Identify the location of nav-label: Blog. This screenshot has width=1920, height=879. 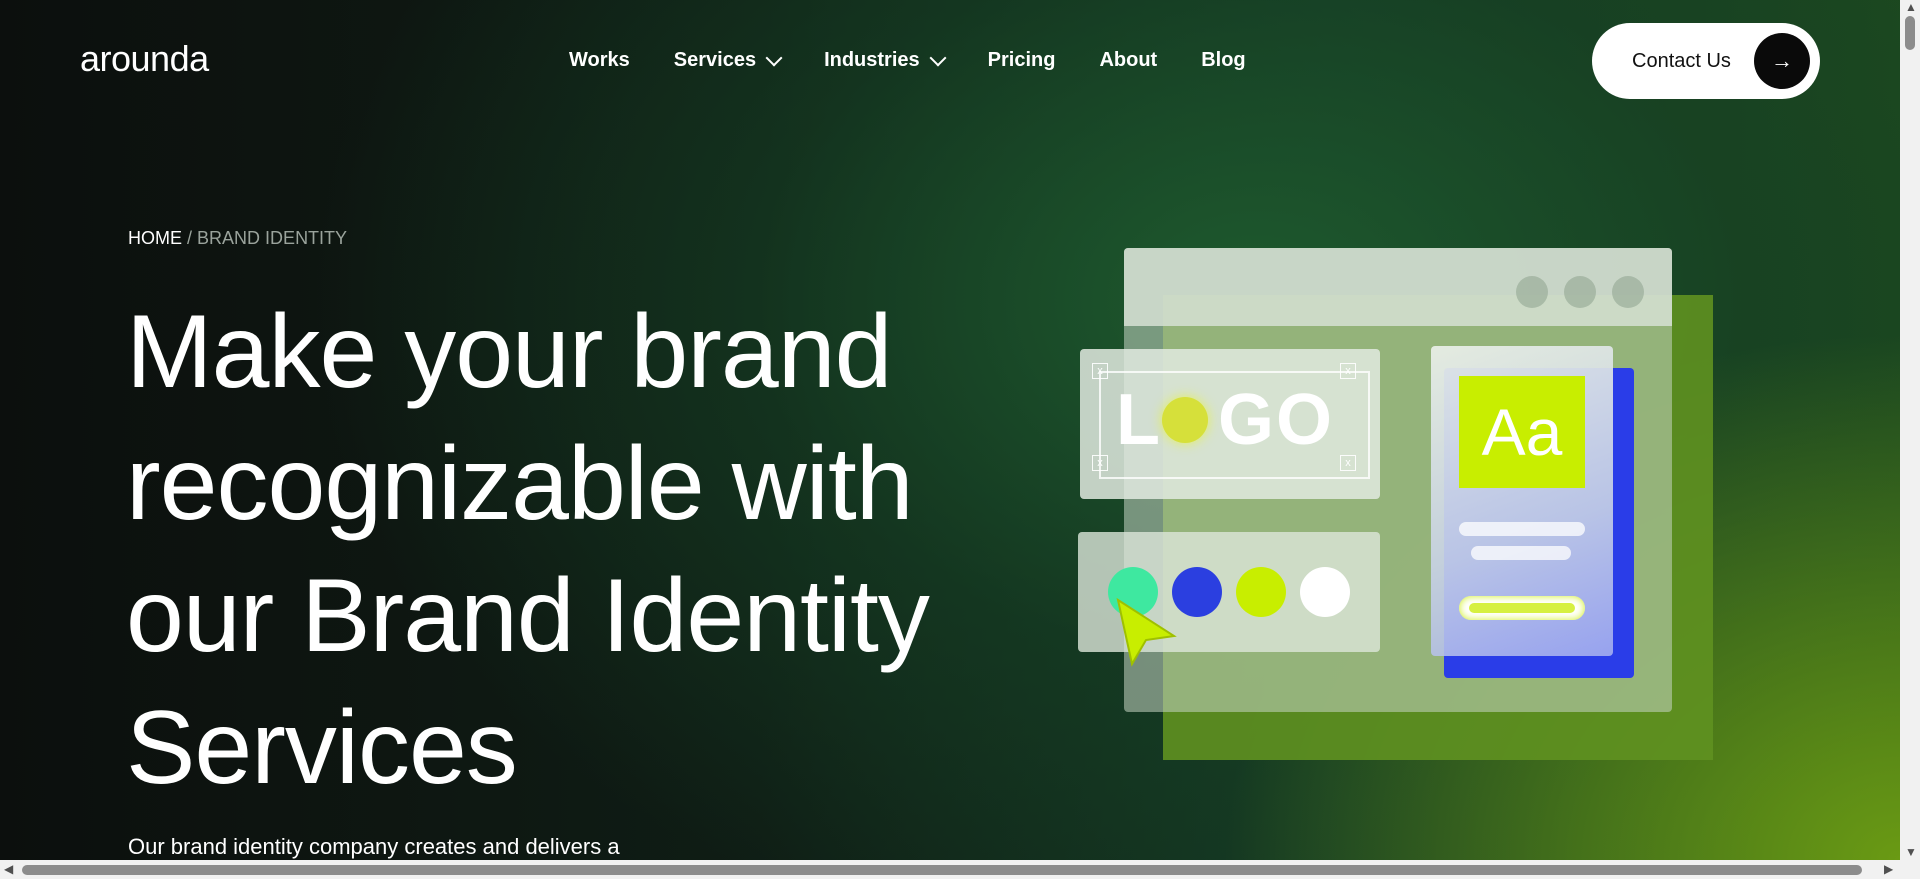
(1223, 60).